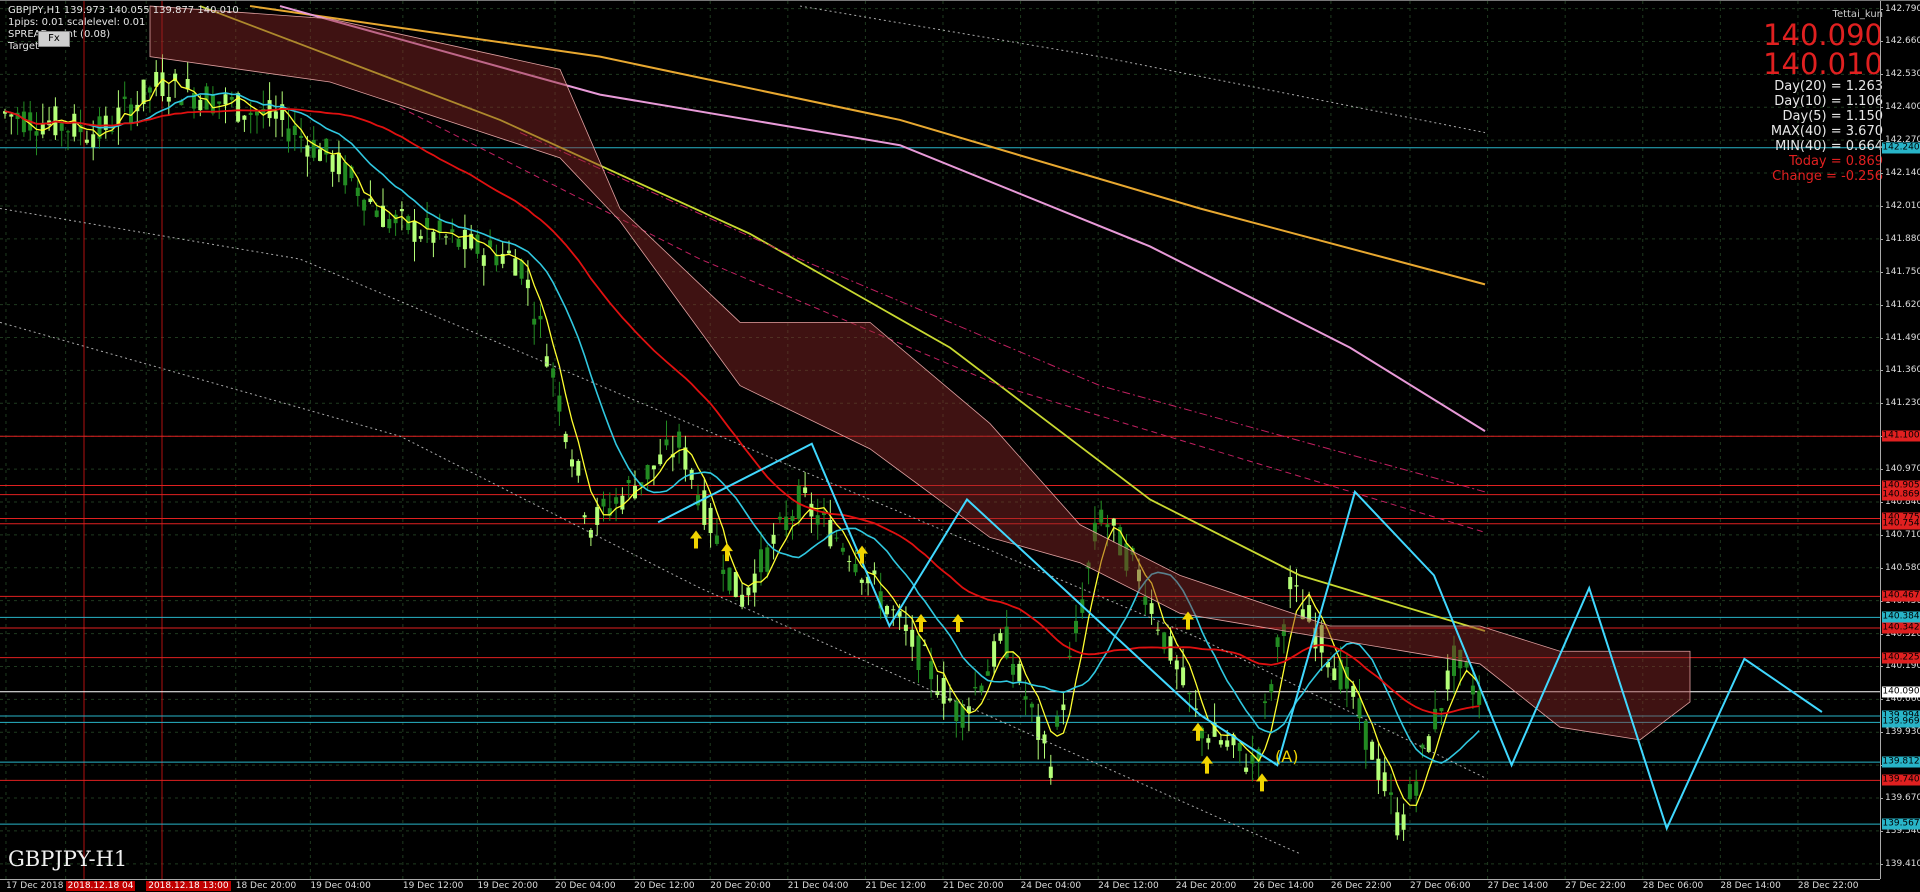 This screenshot has height=892, width=1920. I want to click on time-tick-label: 27 Dec 22:00, so click(1595, 886).